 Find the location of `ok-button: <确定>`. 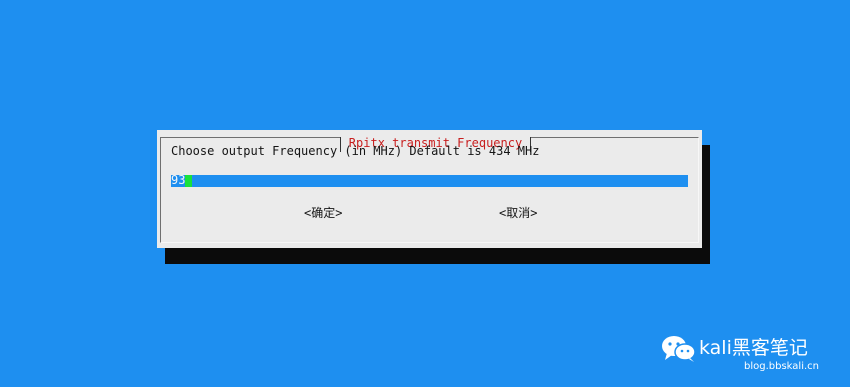

ok-button: <确定> is located at coordinates (323, 213).